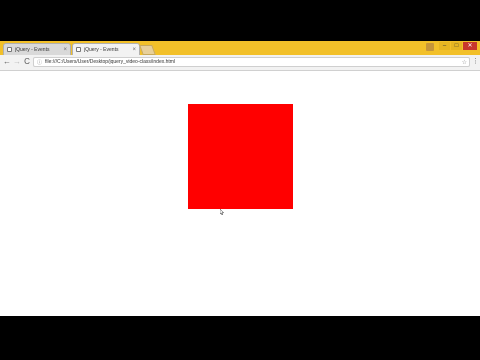 This screenshot has width=480, height=360. Describe the element at coordinates (7, 62) in the screenshot. I see `back-button: ←` at that location.